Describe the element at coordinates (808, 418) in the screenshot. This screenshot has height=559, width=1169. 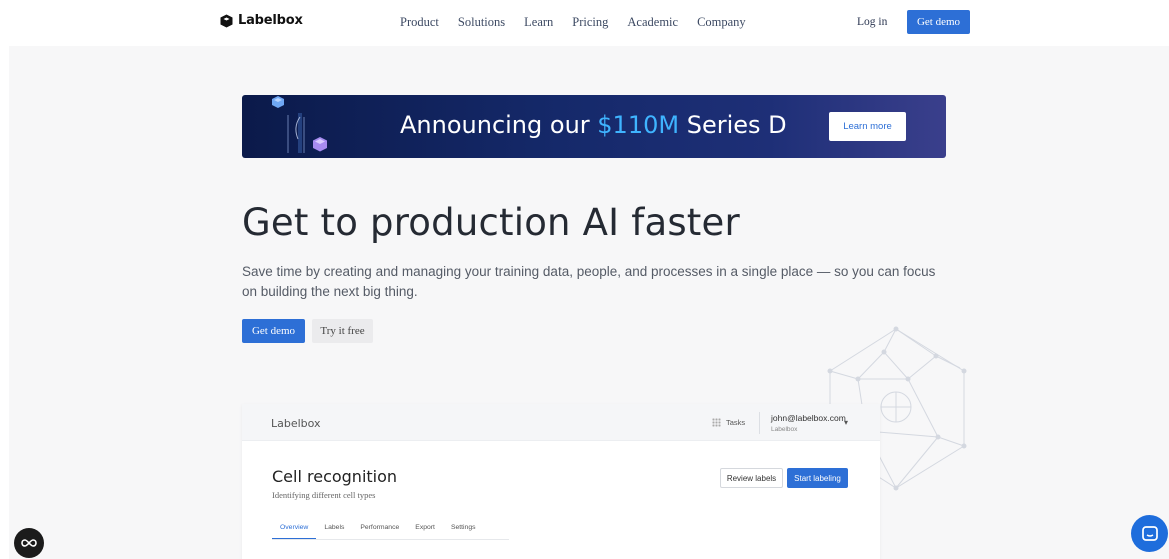
I see `user-email: john@labelbox.com` at that location.